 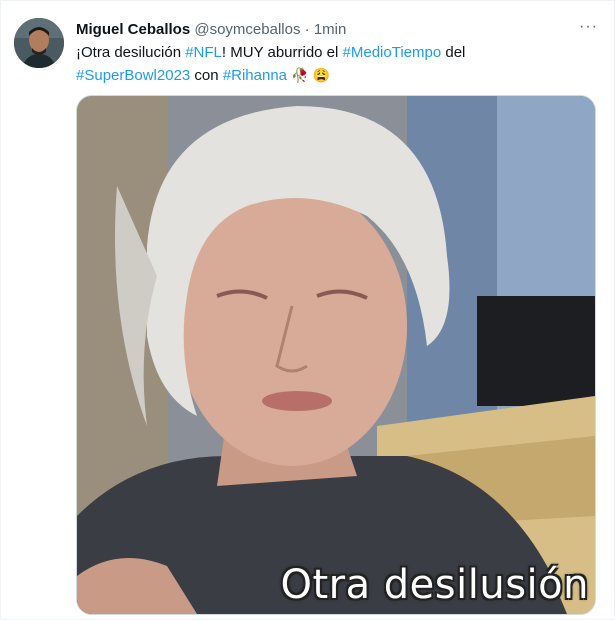 I want to click on hashtag-nfl: #NFL, so click(x=203, y=52).